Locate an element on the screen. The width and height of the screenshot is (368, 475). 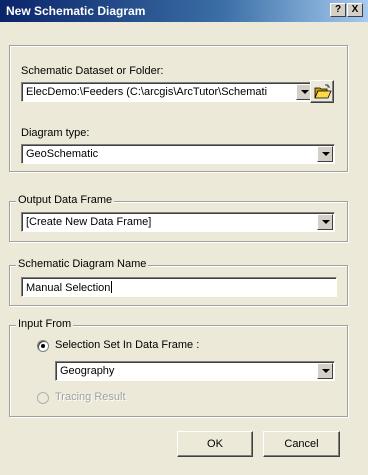
output-frame-combo: [Create New Data Frame] is located at coordinates (178, 222).